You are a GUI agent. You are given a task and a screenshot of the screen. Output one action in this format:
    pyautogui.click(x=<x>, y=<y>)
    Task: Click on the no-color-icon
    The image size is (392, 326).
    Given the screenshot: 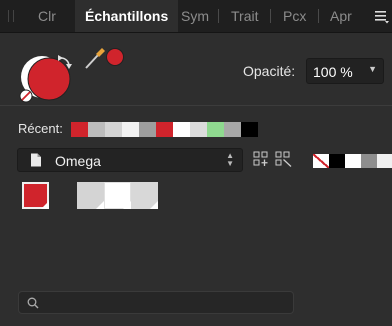 What is the action you would take?
    pyautogui.click(x=26, y=96)
    